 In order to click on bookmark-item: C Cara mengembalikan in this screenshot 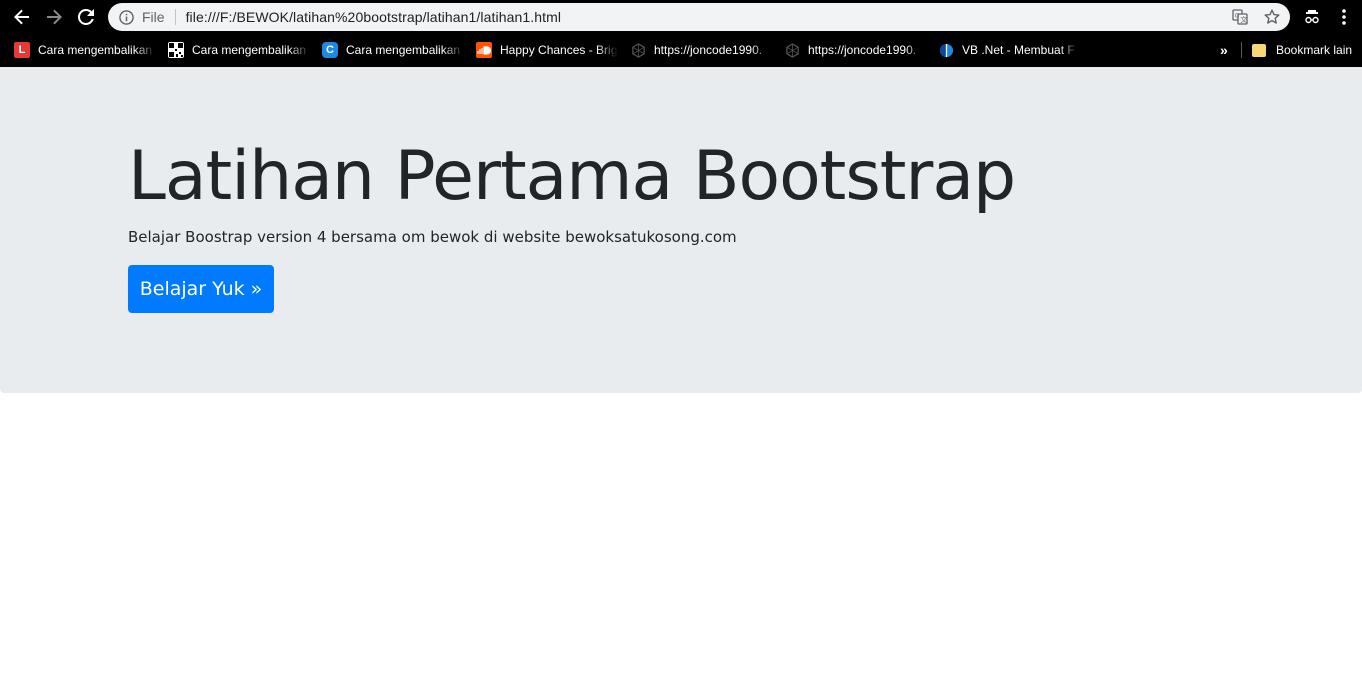, I will do `click(399, 50)`.